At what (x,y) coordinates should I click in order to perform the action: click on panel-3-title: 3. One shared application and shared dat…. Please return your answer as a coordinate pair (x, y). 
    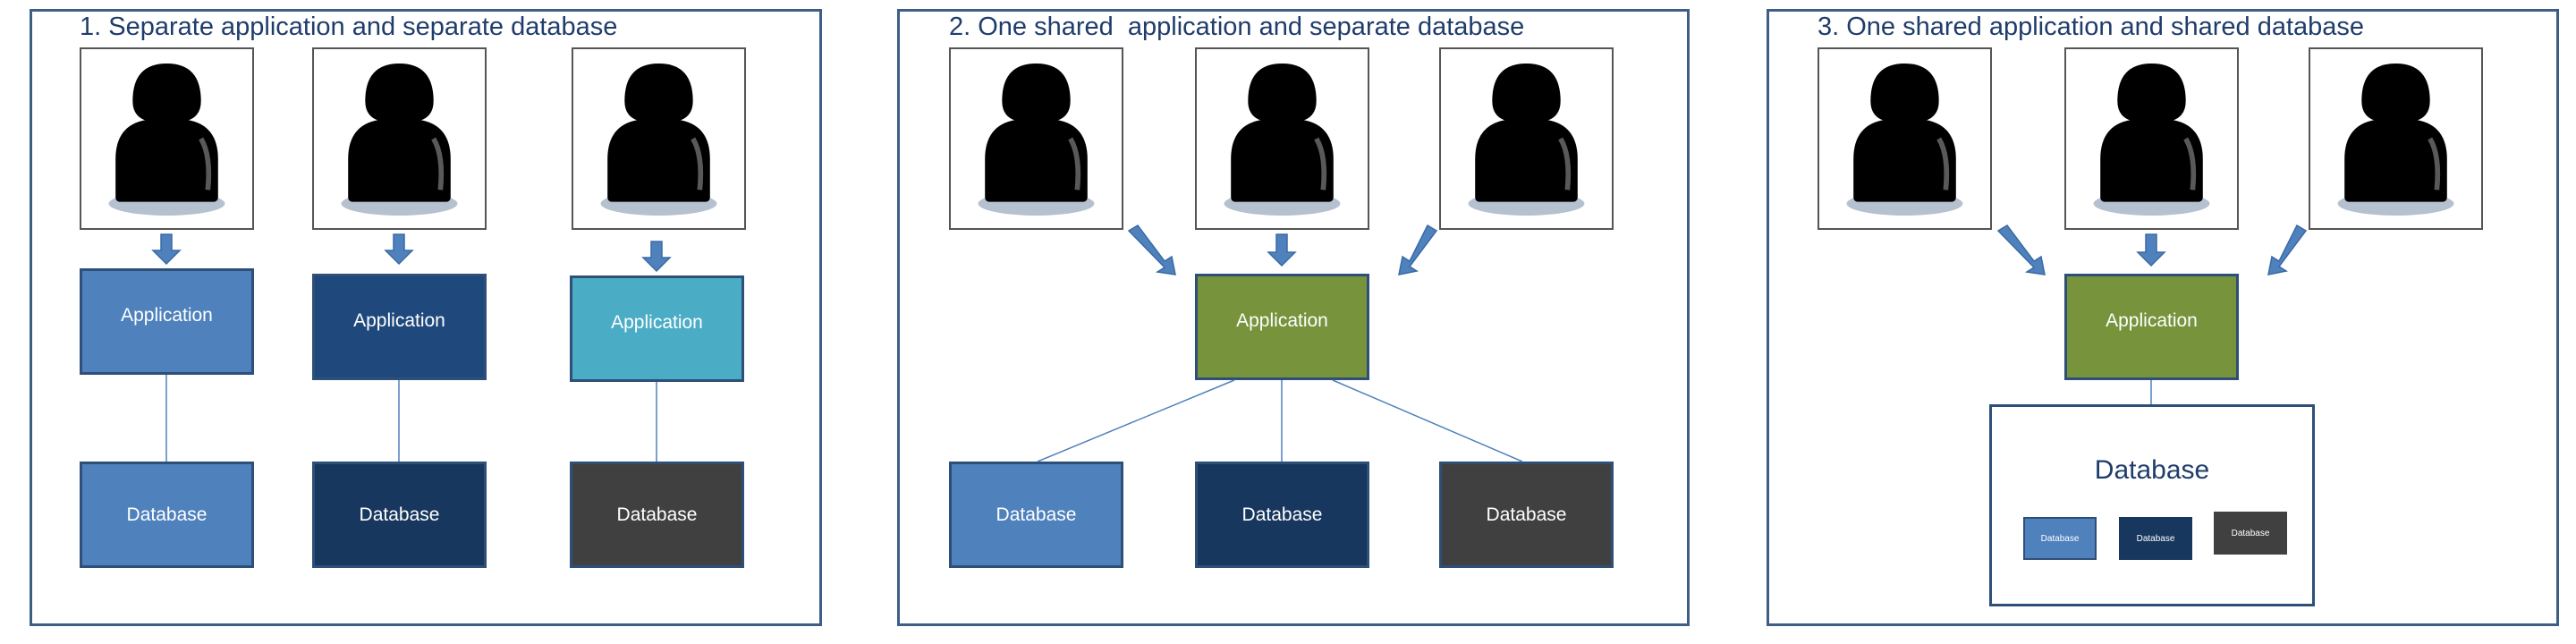
    Looking at the image, I should click on (2091, 27).